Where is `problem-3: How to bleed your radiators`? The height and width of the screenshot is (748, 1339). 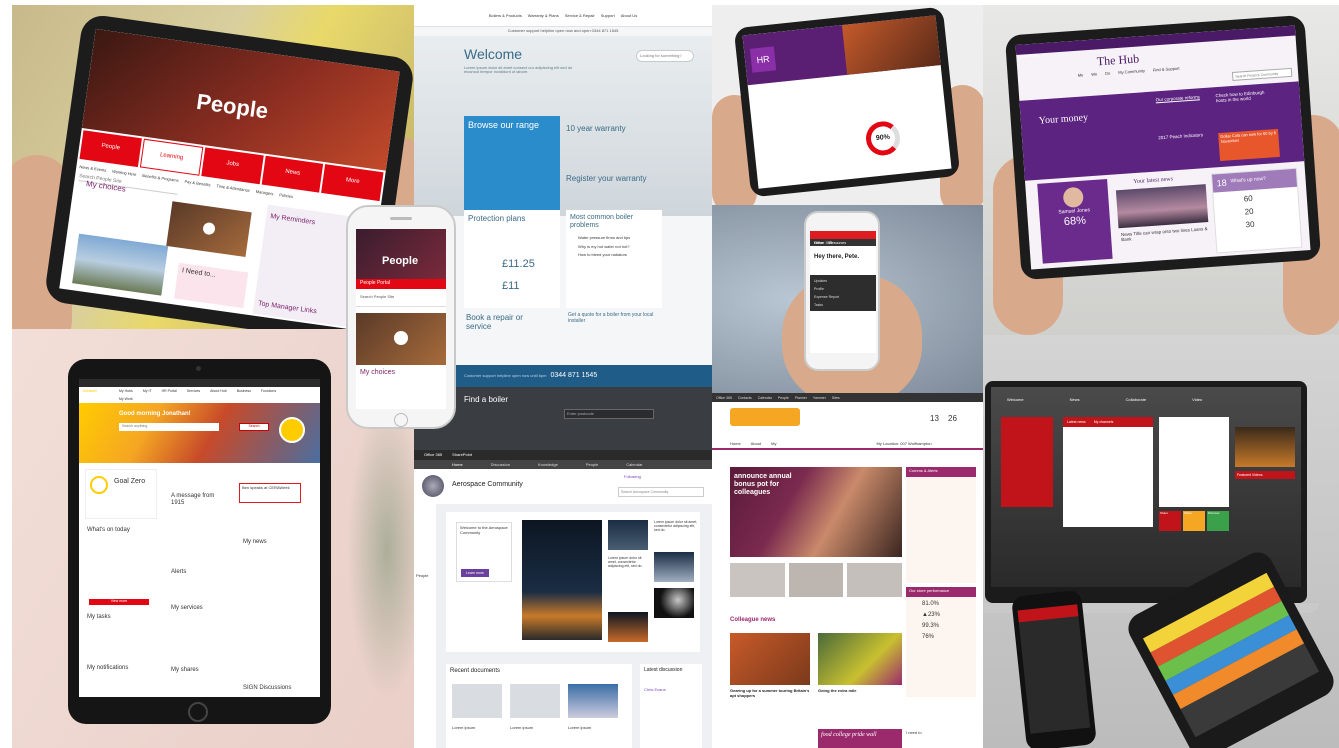 problem-3: How to bleed your radiators is located at coordinates (614, 255).